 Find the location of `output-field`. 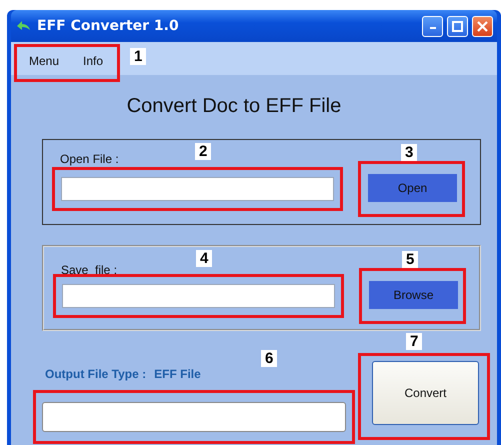

output-field is located at coordinates (194, 417).